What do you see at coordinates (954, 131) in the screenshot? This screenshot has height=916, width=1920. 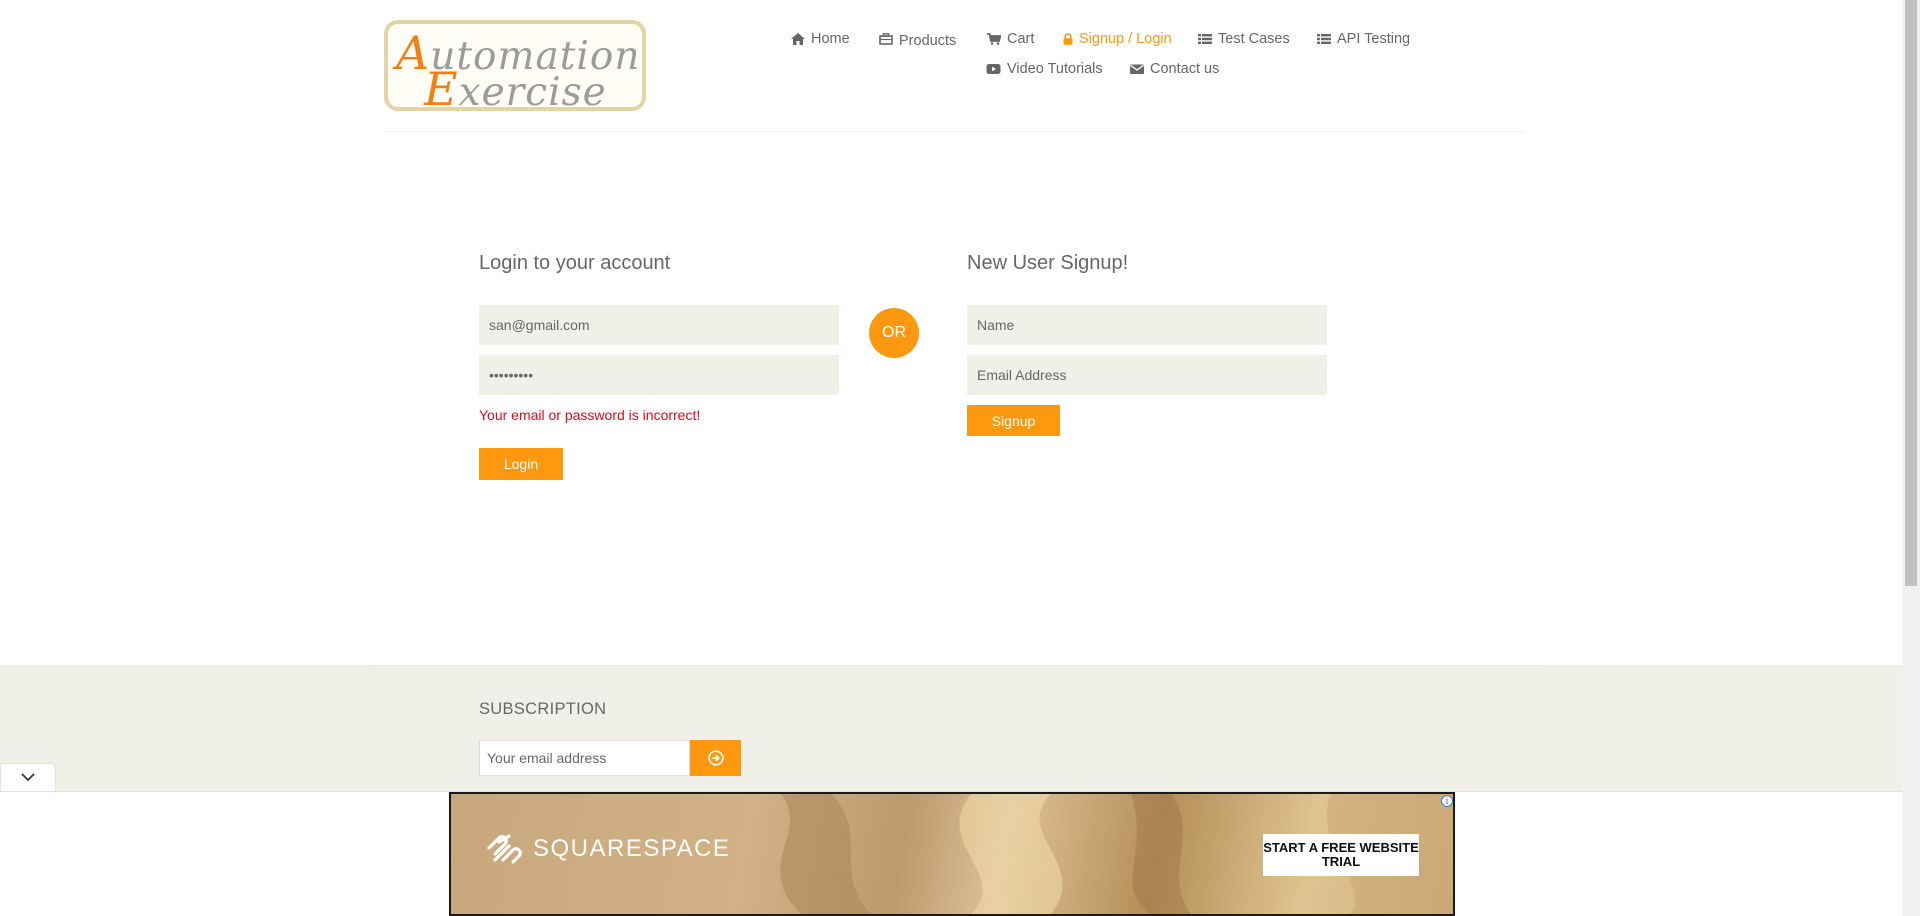 I see `header-divider` at bounding box center [954, 131].